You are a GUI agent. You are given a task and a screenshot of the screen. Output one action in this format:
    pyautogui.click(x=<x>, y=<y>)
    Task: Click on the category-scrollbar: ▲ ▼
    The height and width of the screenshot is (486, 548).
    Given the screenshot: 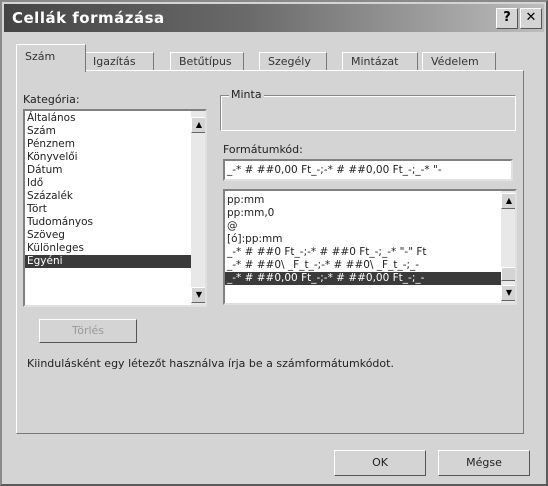 What is the action you would take?
    pyautogui.click(x=198, y=208)
    